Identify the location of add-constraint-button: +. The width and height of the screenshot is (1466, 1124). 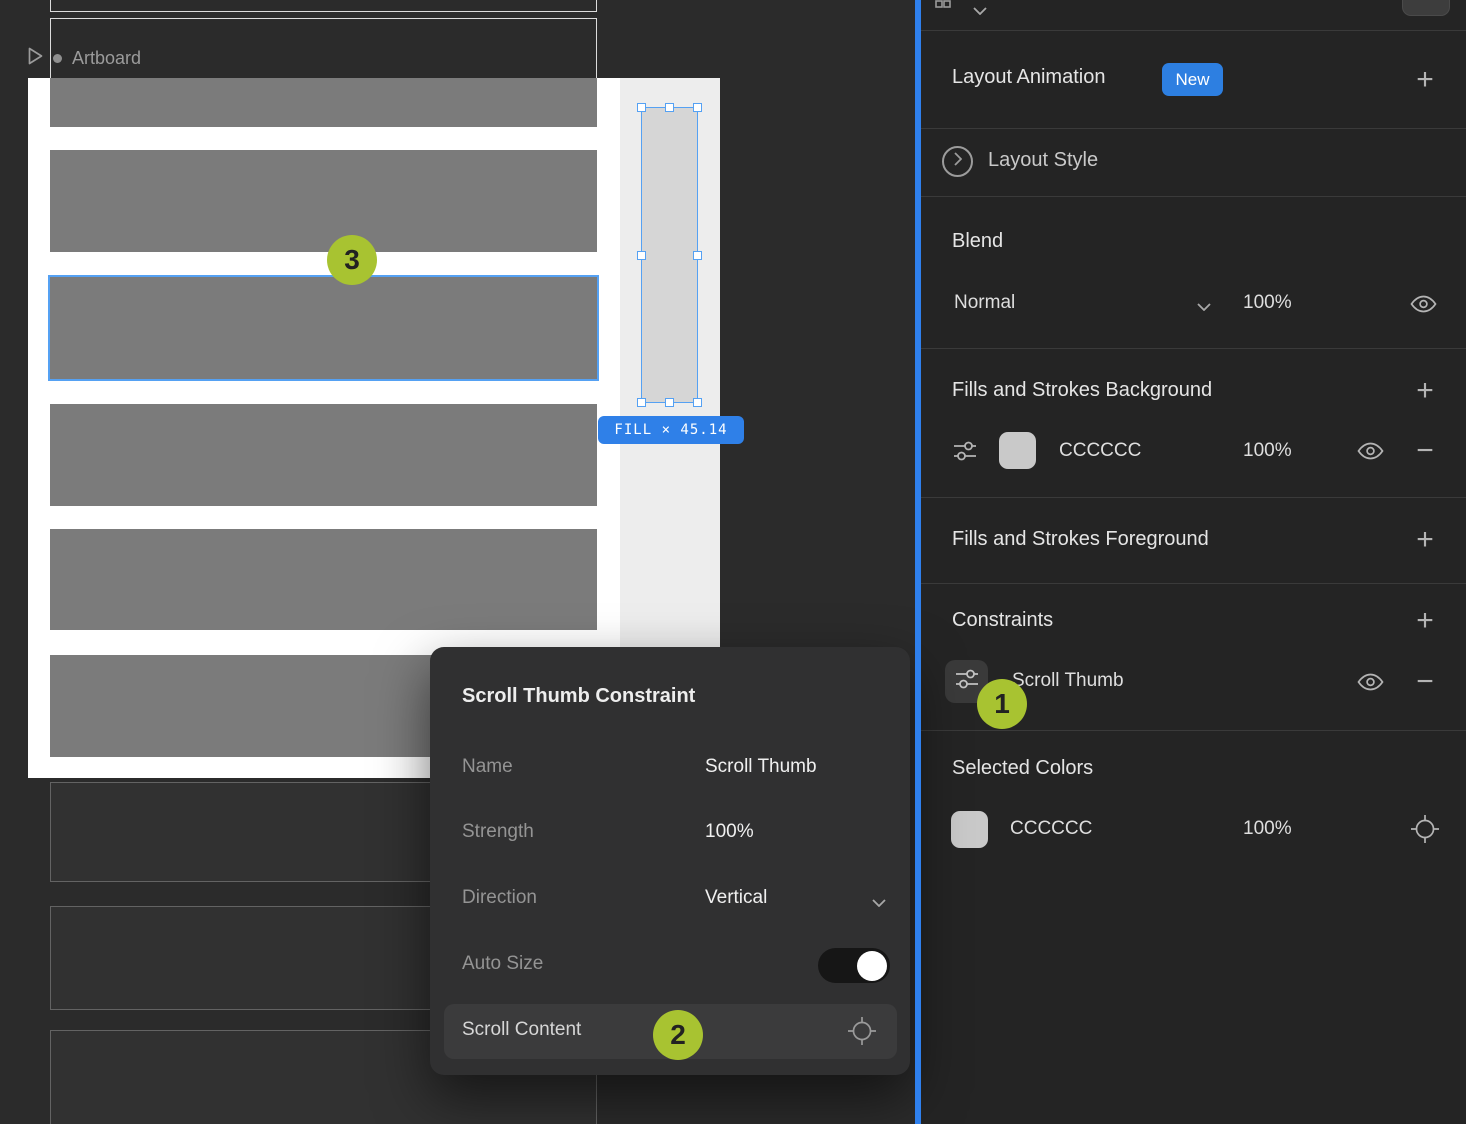
(1425, 621).